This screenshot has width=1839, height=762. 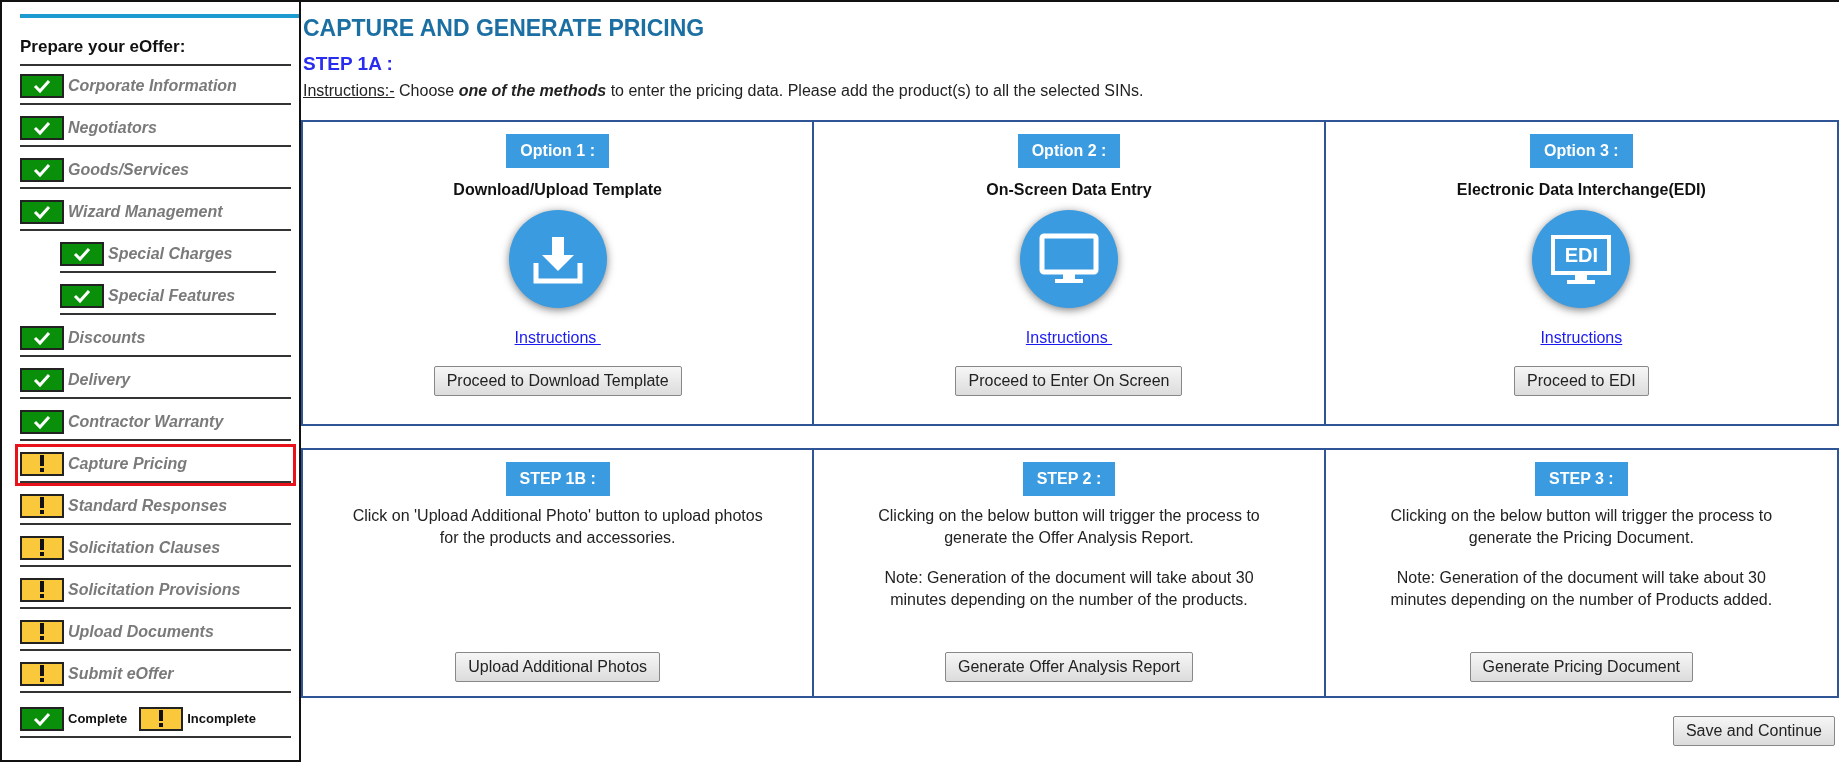 I want to click on option-title: Download/Upload Template, so click(x=557, y=190).